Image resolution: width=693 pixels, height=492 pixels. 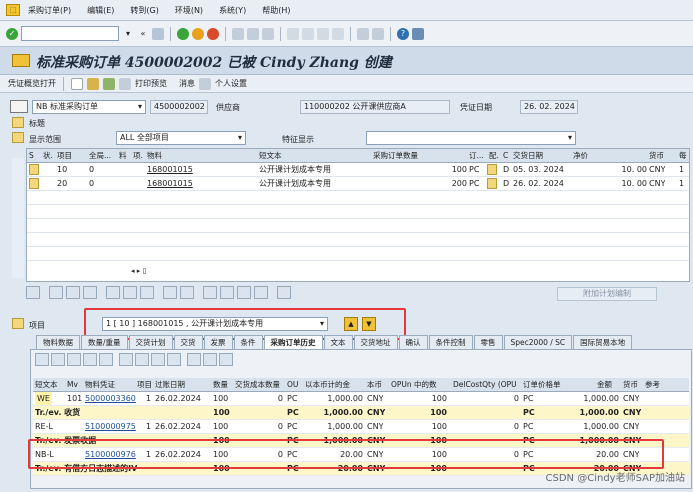 I want to click on subtotal-icon, so click(x=261, y=292).